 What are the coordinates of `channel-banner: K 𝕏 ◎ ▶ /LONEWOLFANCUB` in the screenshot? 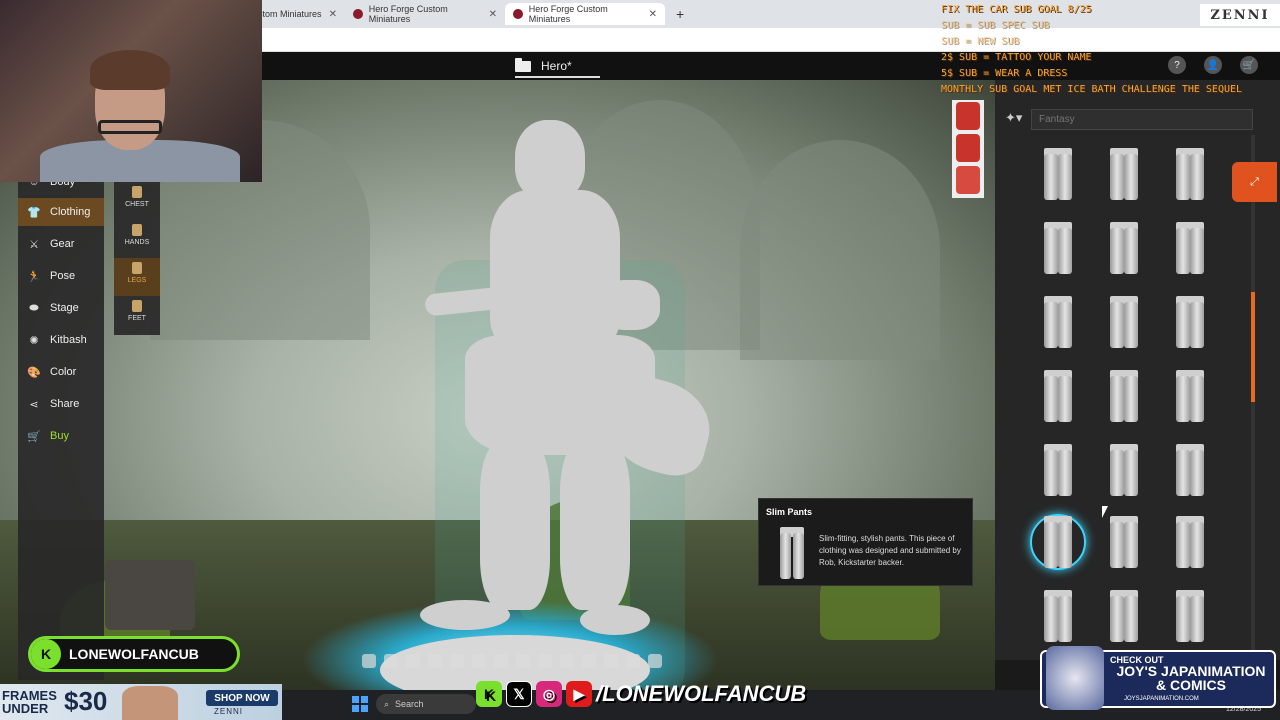 It's located at (646, 694).